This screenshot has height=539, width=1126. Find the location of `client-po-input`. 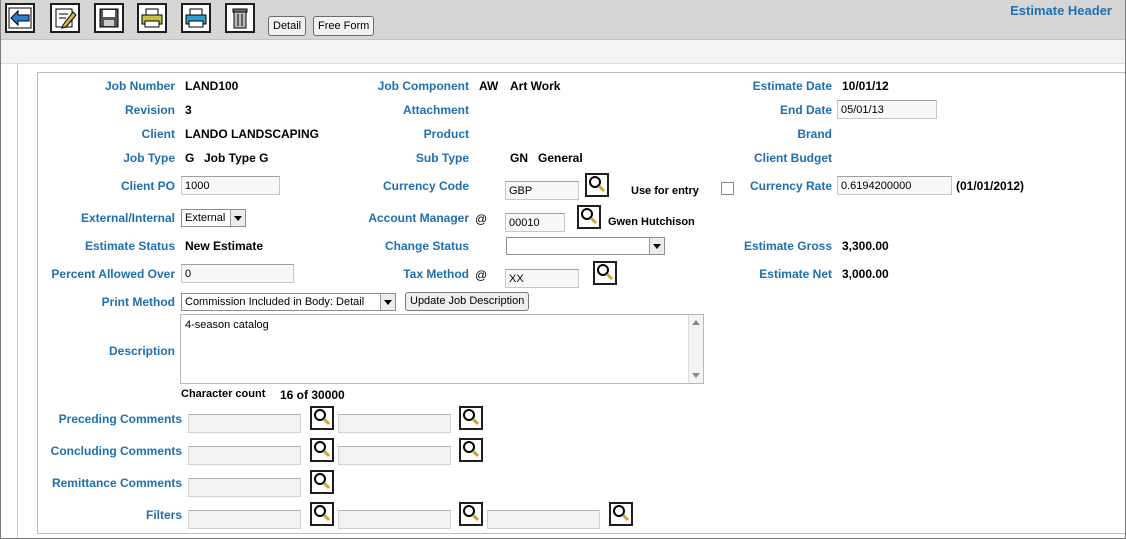

client-po-input is located at coordinates (230, 185).